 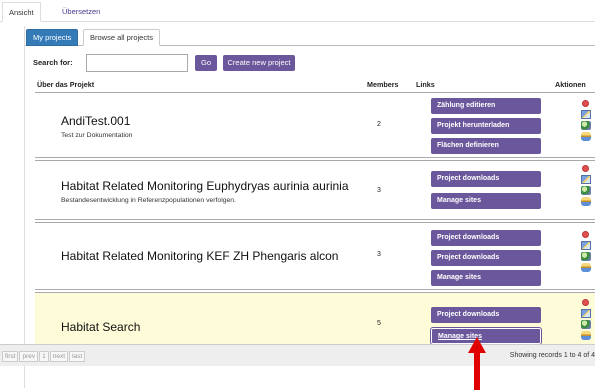 I want to click on pager-prev: prev, so click(x=29, y=356).